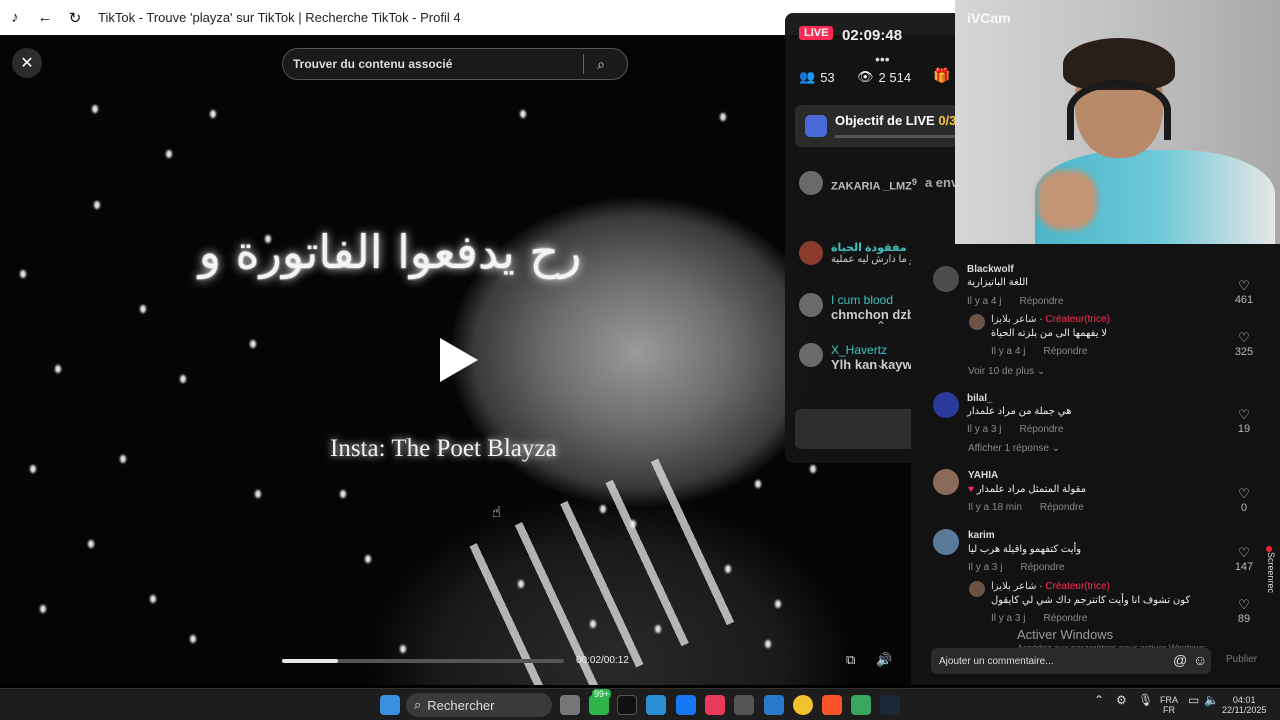 The width and height of the screenshot is (1280, 720). Describe the element at coordinates (816, 126) in the screenshot. I see `goal-icon` at that location.